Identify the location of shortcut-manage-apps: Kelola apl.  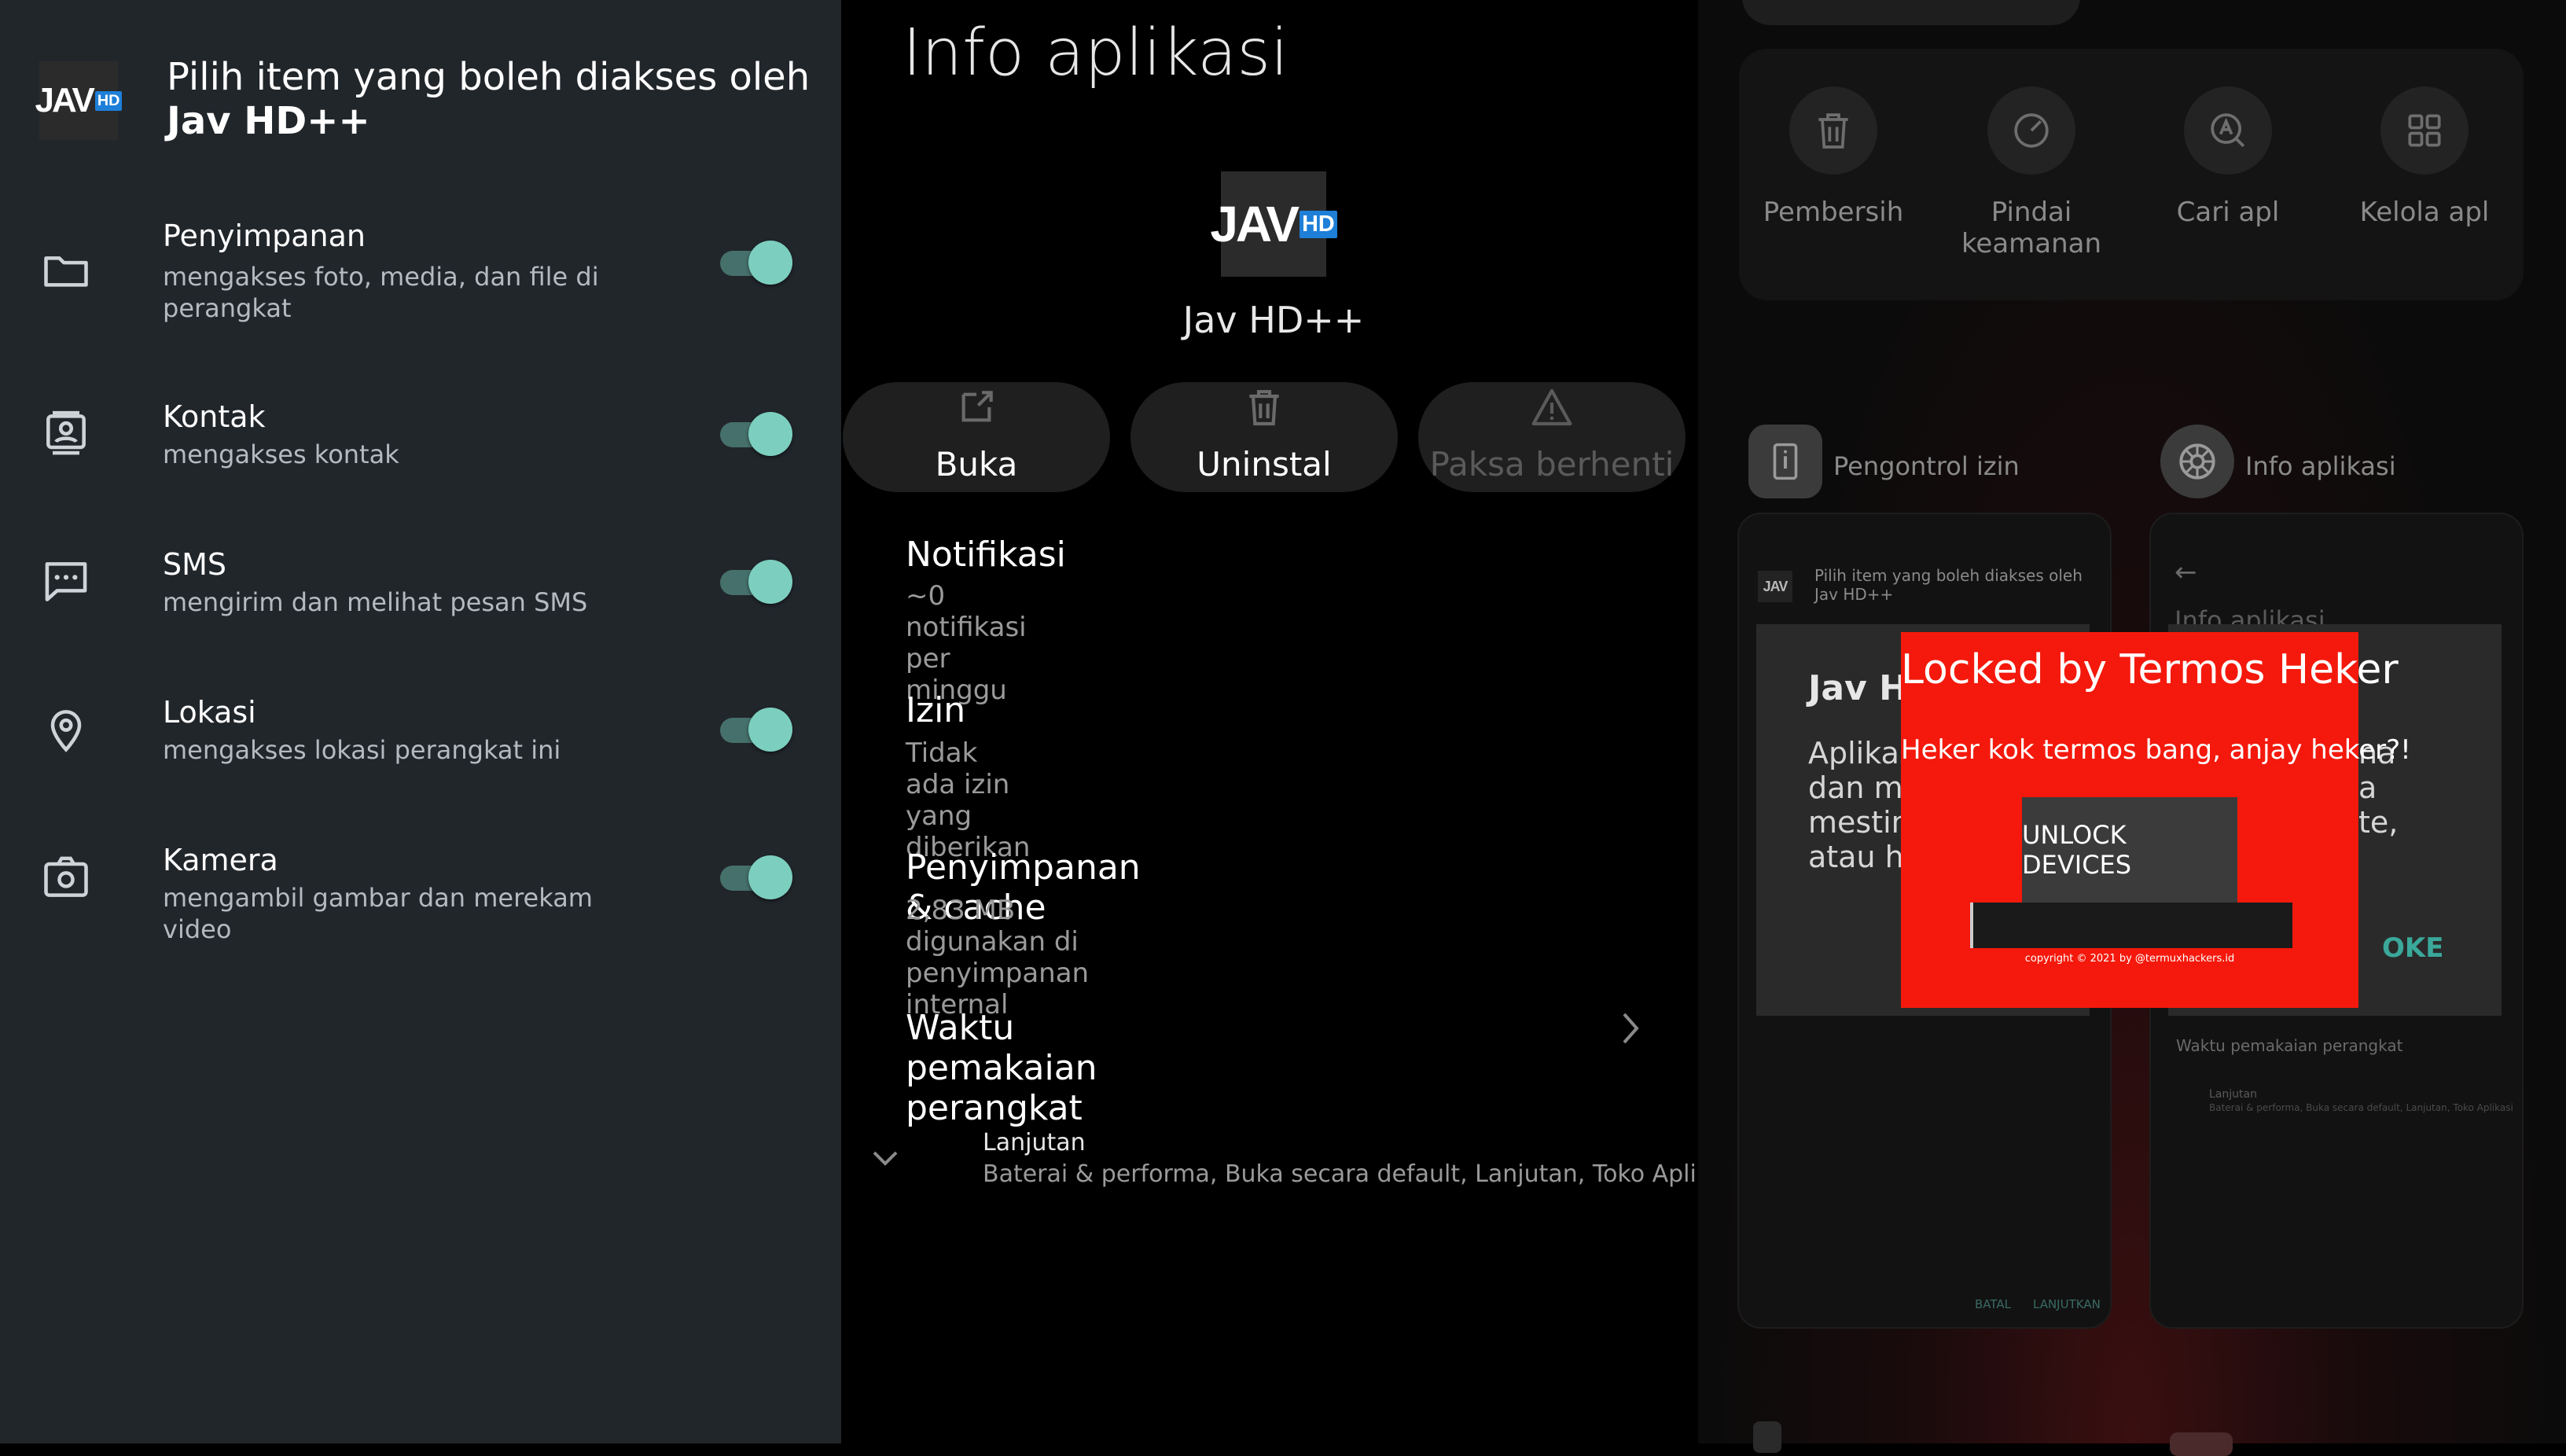
(2424, 157).